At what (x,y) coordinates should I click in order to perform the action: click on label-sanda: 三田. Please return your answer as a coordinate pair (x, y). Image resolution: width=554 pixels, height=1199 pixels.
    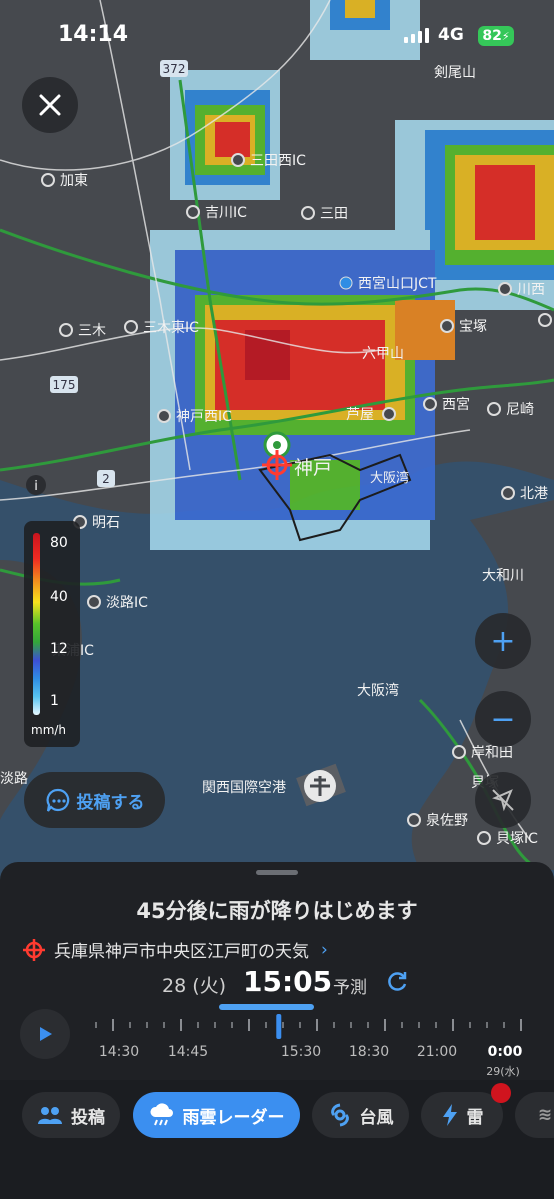
    Looking at the image, I should click on (334, 214).